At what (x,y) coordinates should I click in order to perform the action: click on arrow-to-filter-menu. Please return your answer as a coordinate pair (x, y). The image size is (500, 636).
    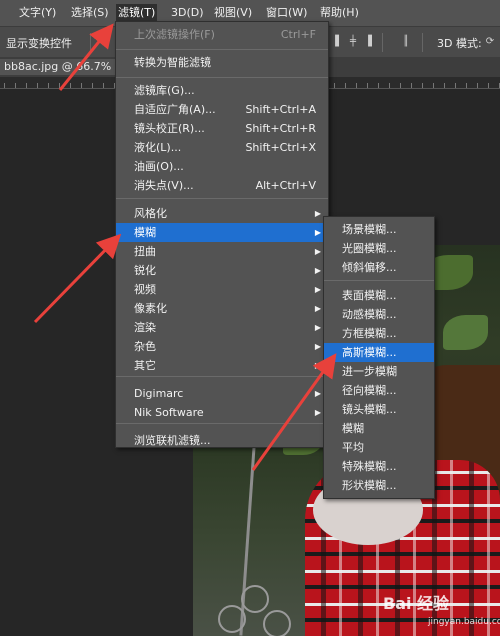
    Looking at the image, I should click on (86, 57).